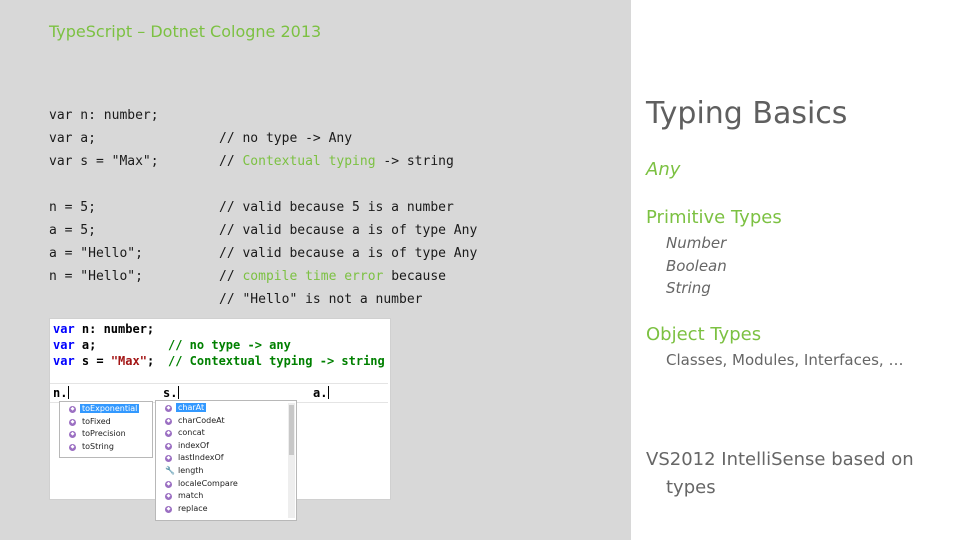  I want to click on code-line: a = 5; // valid because a is of type Any, so click(263, 230).